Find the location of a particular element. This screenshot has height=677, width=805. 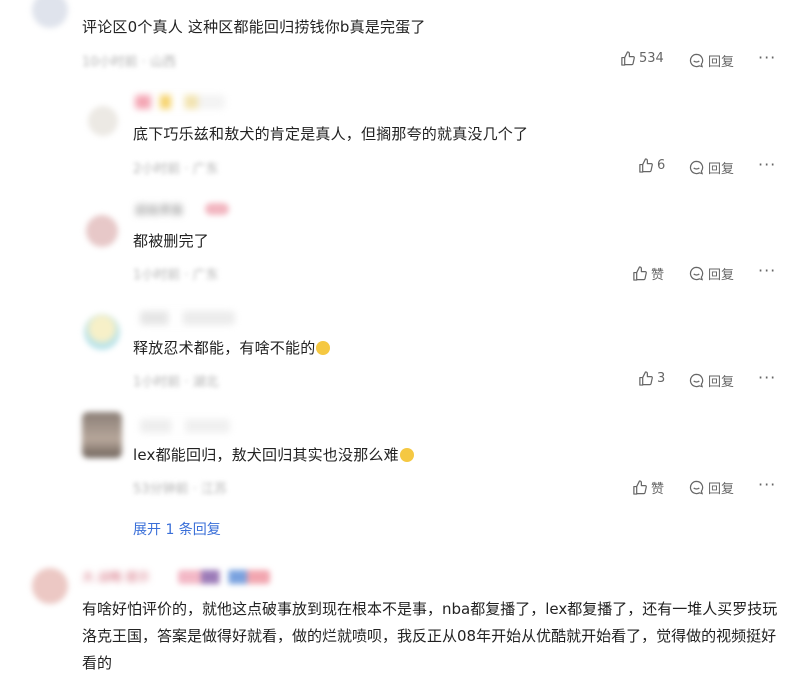

comment-meta: 53分钟前 · 江苏 is located at coordinates (180, 489).